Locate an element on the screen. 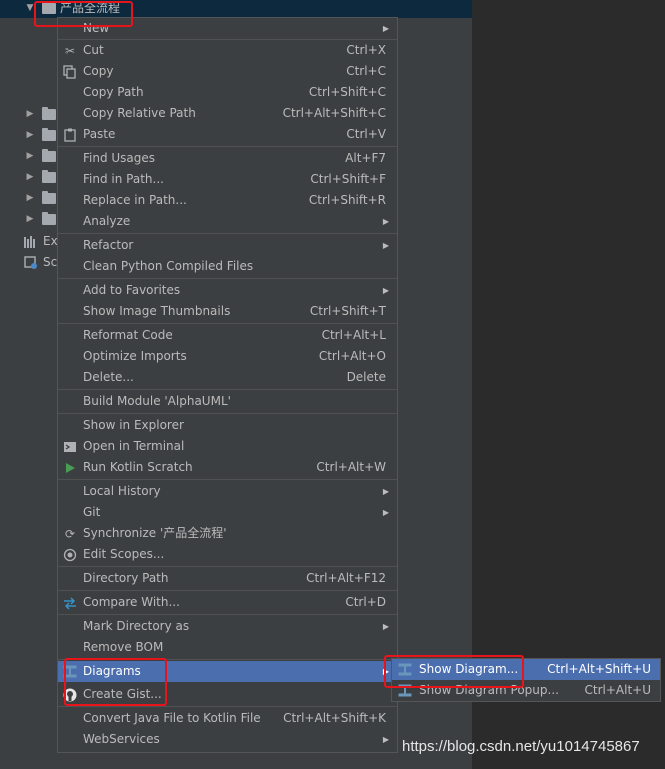 Image resolution: width=665 pixels, height=769 pixels. menu-item-label: Optimize Imports is located at coordinates (135, 356).